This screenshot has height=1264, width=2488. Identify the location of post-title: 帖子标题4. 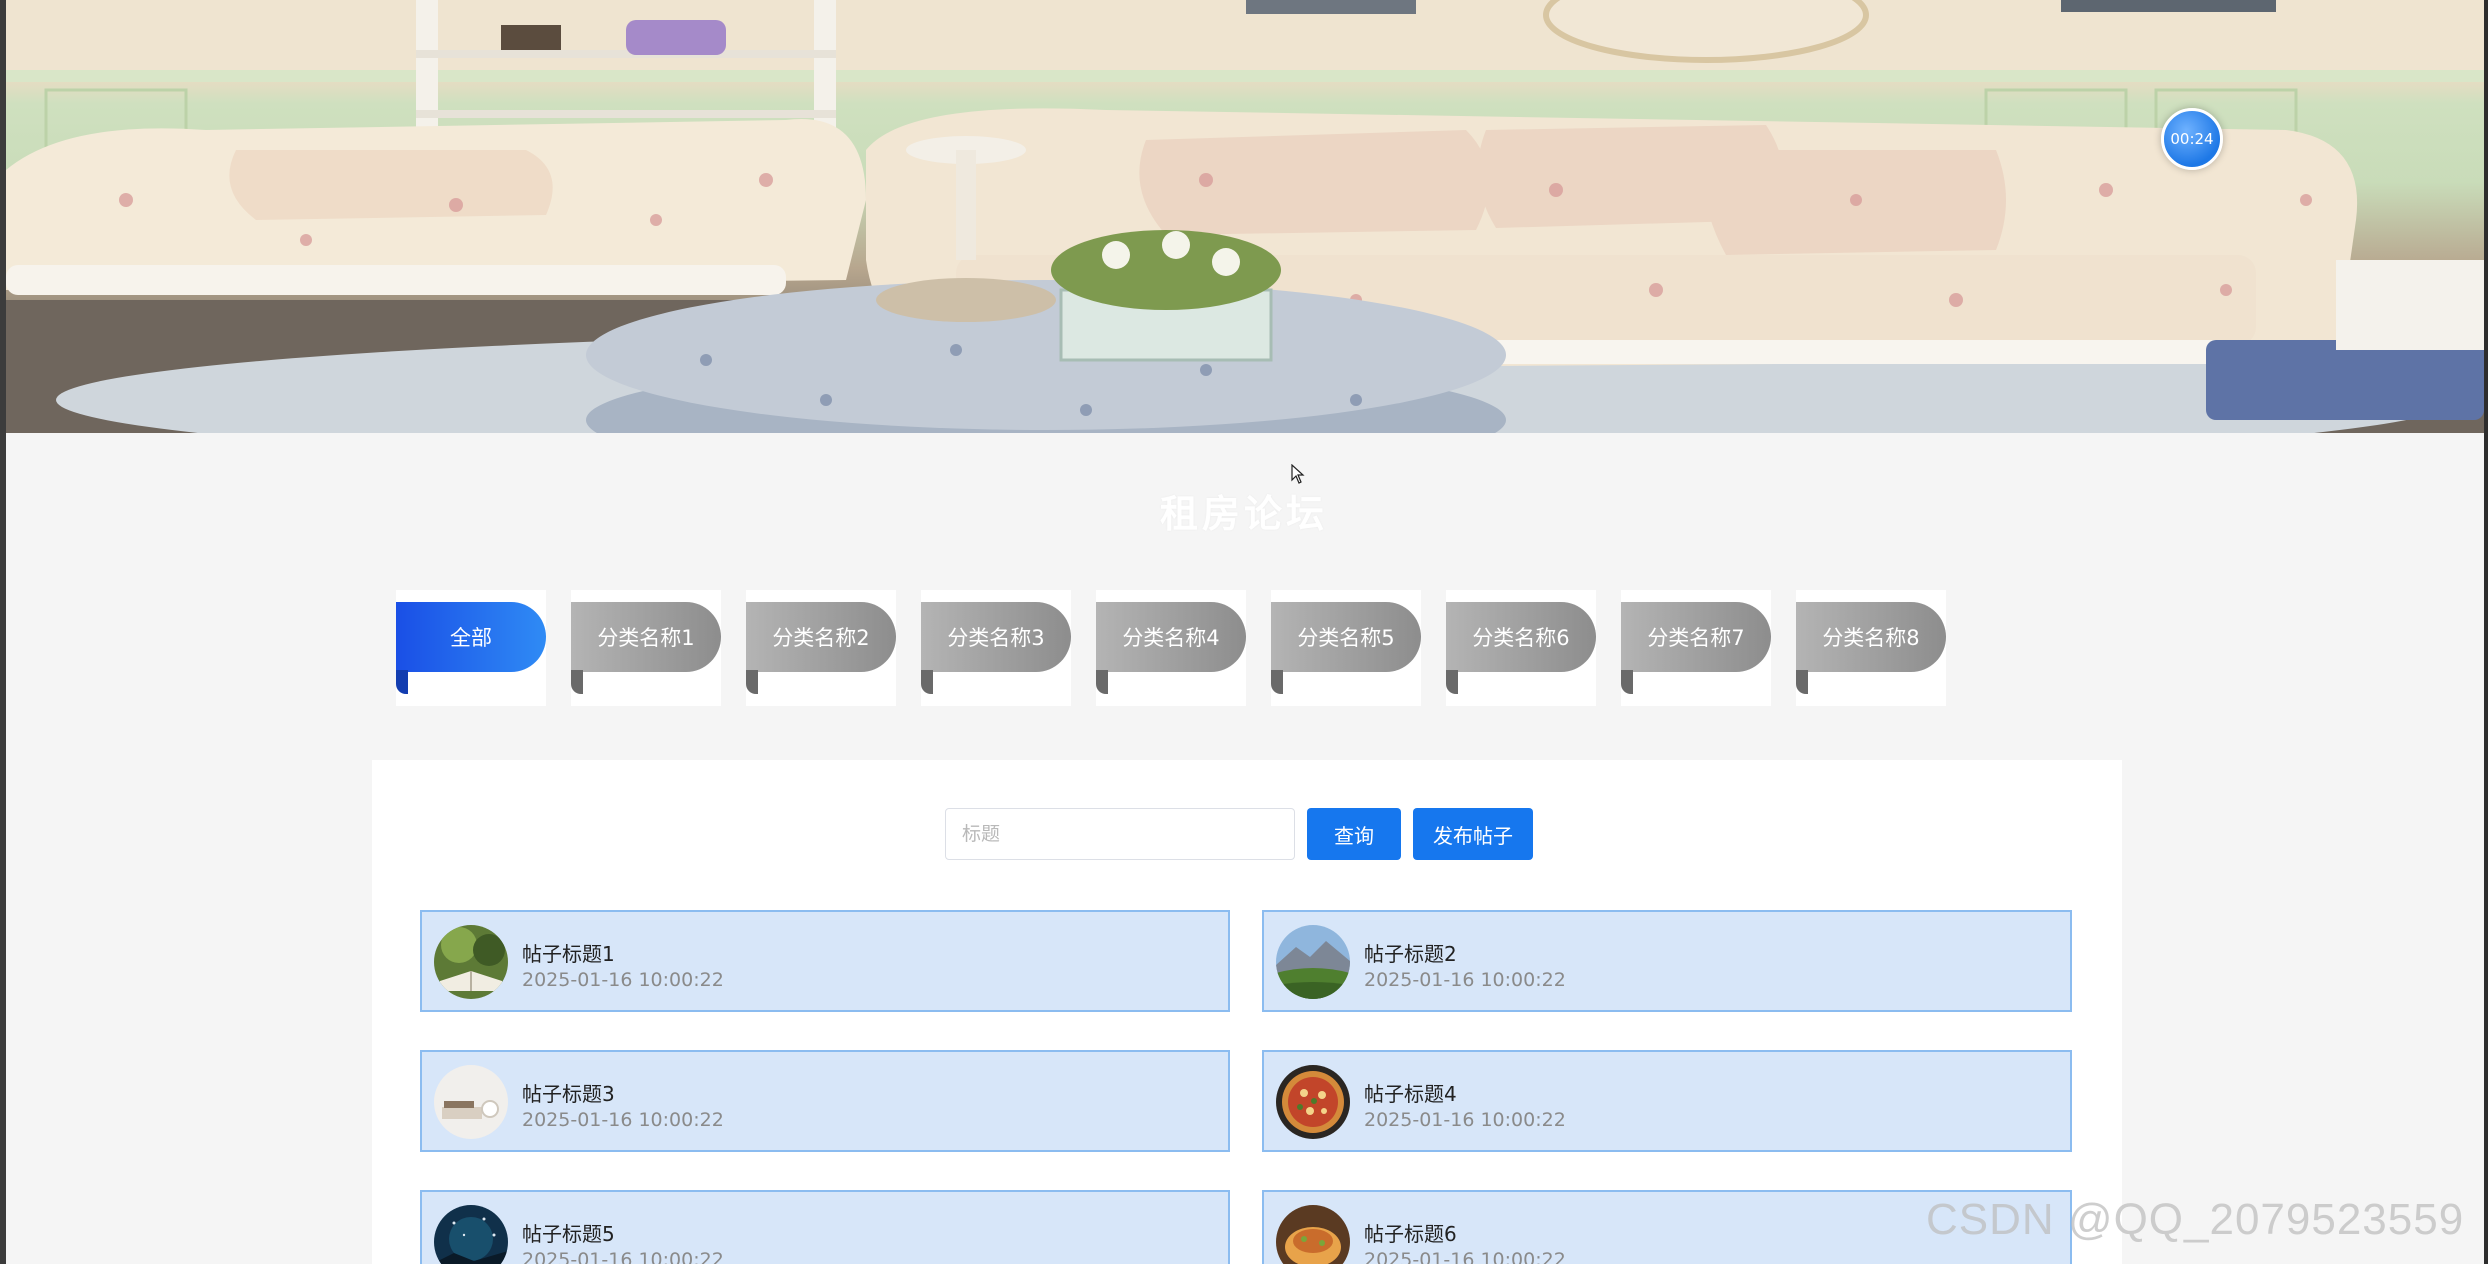
(1410, 1094).